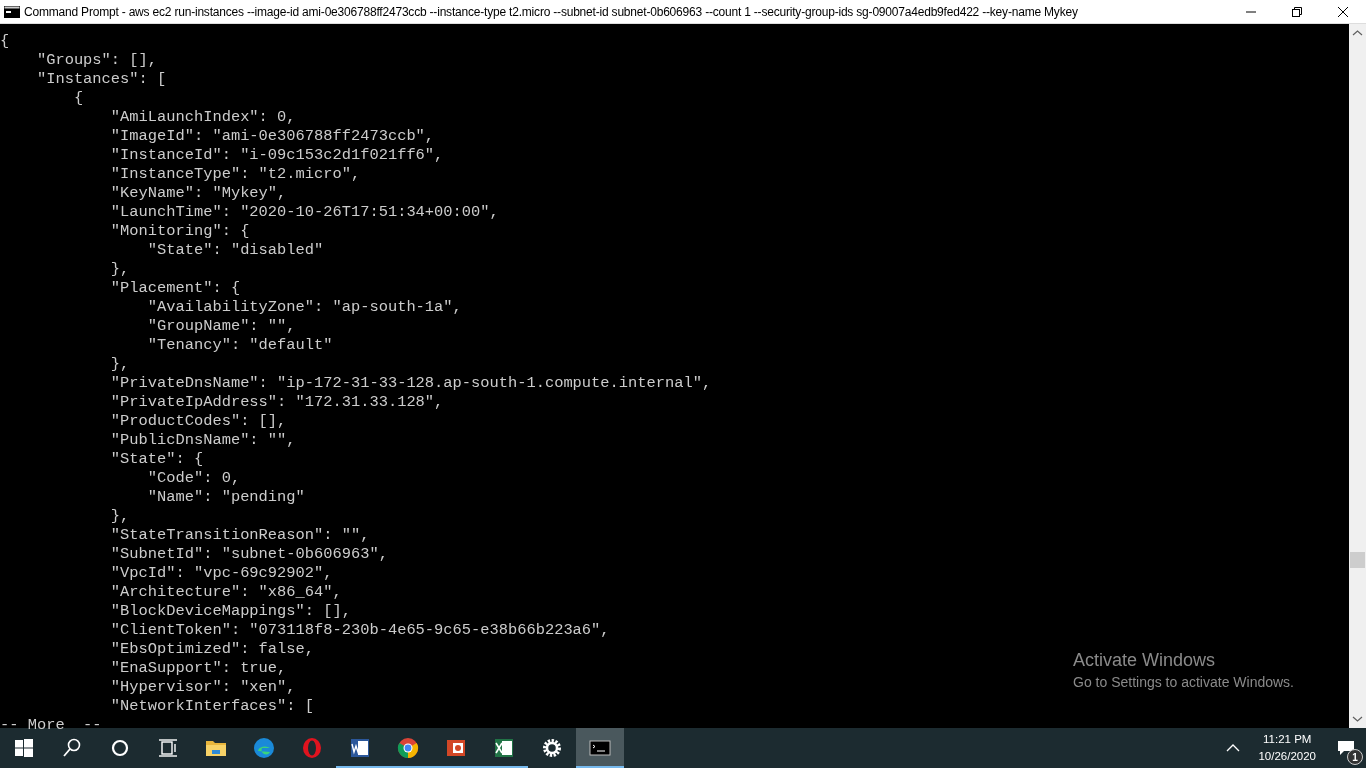 The height and width of the screenshot is (768, 1366). Describe the element at coordinates (212, 649) in the screenshot. I see `console-line: "EbsOptimized": false,` at that location.